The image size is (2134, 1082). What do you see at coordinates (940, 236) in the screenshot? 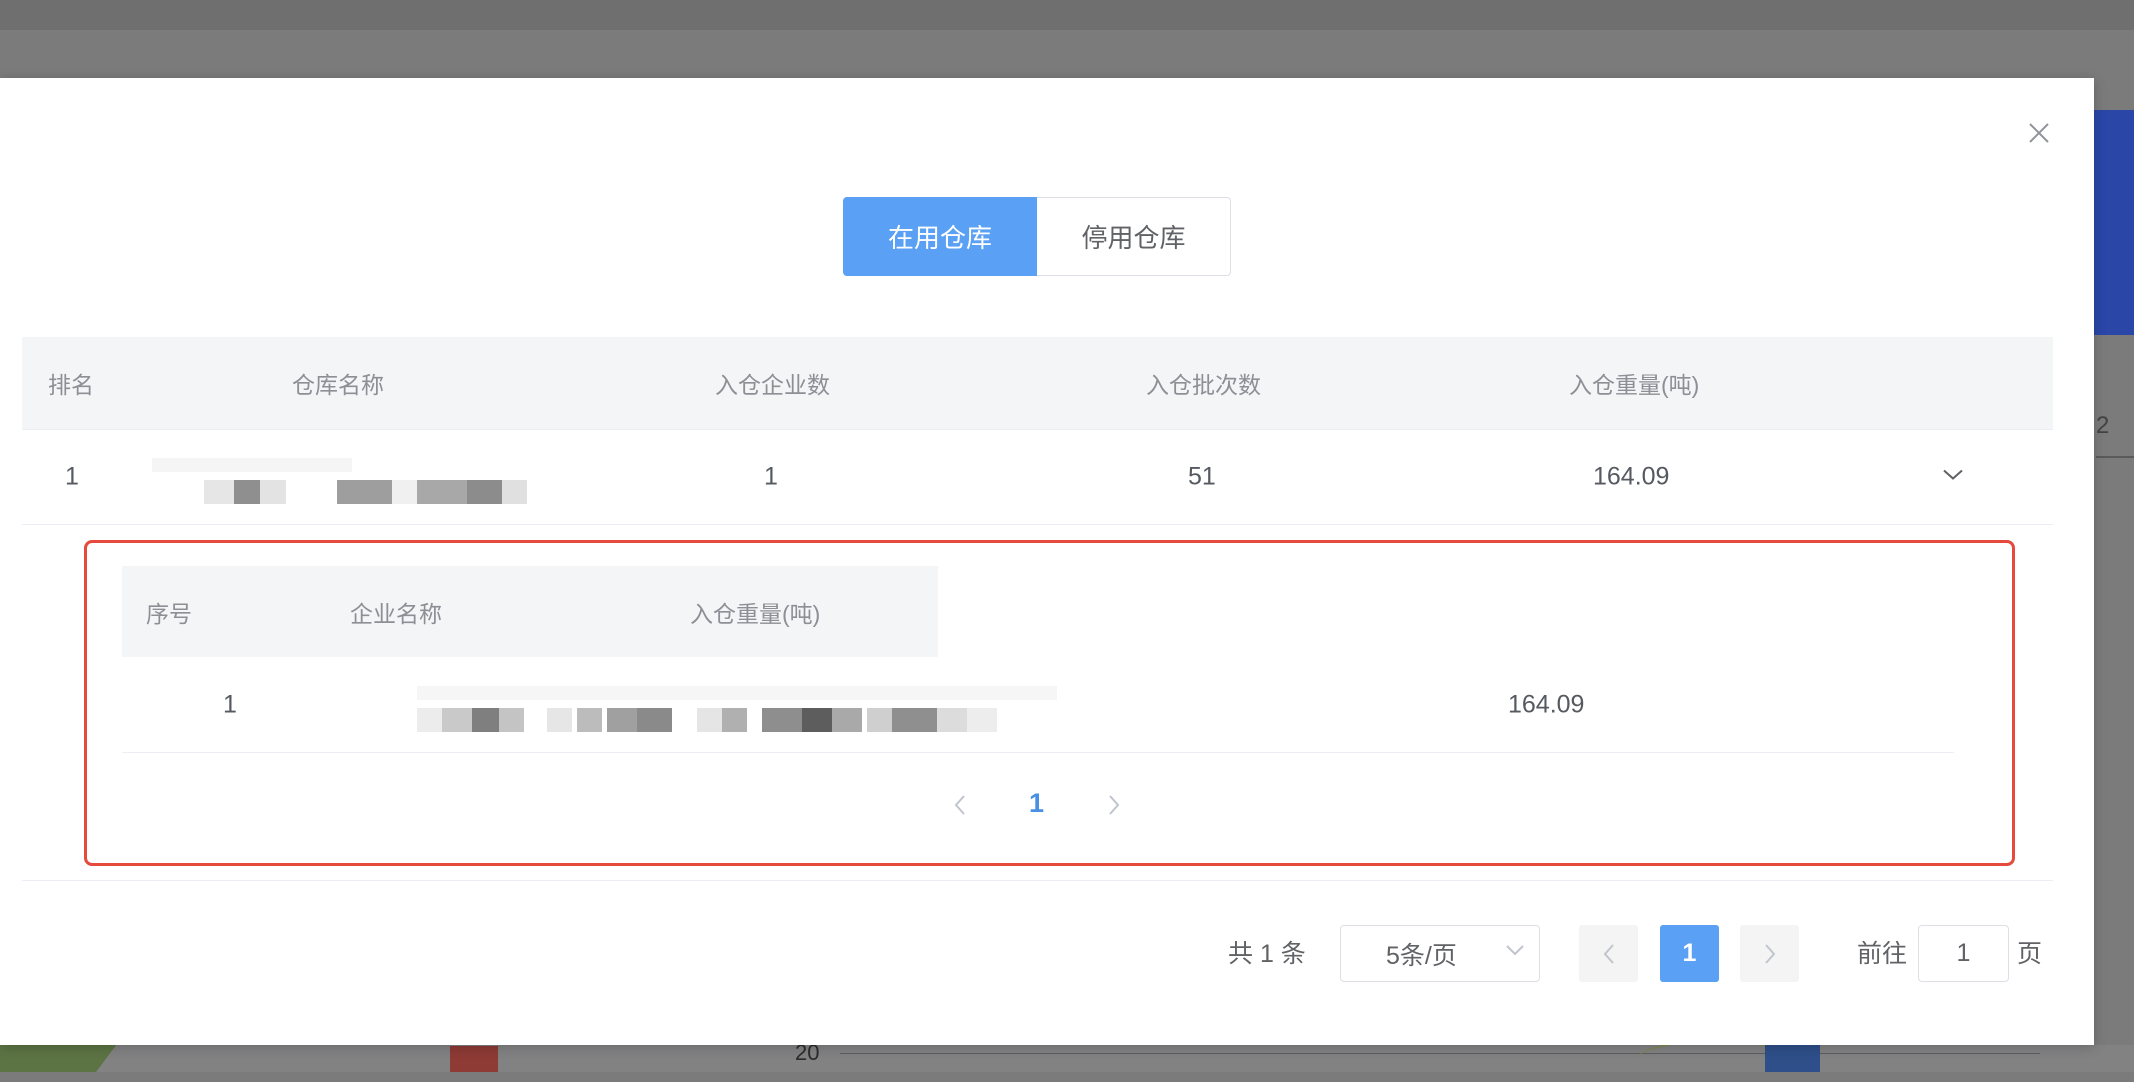
I see `tab-active-warehouses: 在用仓库` at bounding box center [940, 236].